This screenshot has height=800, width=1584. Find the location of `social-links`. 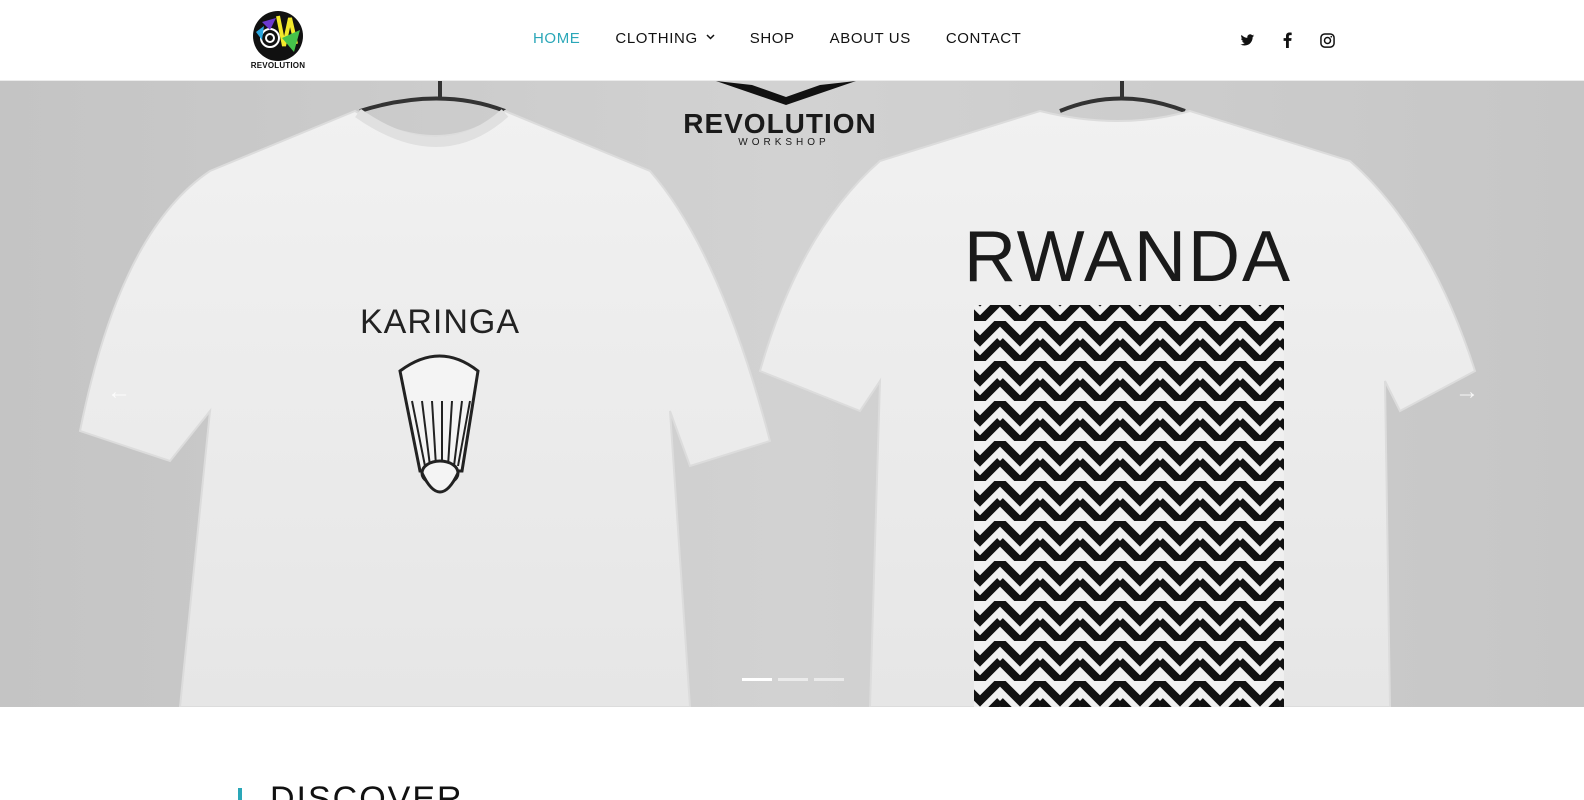

social-links is located at coordinates (1287, 40).